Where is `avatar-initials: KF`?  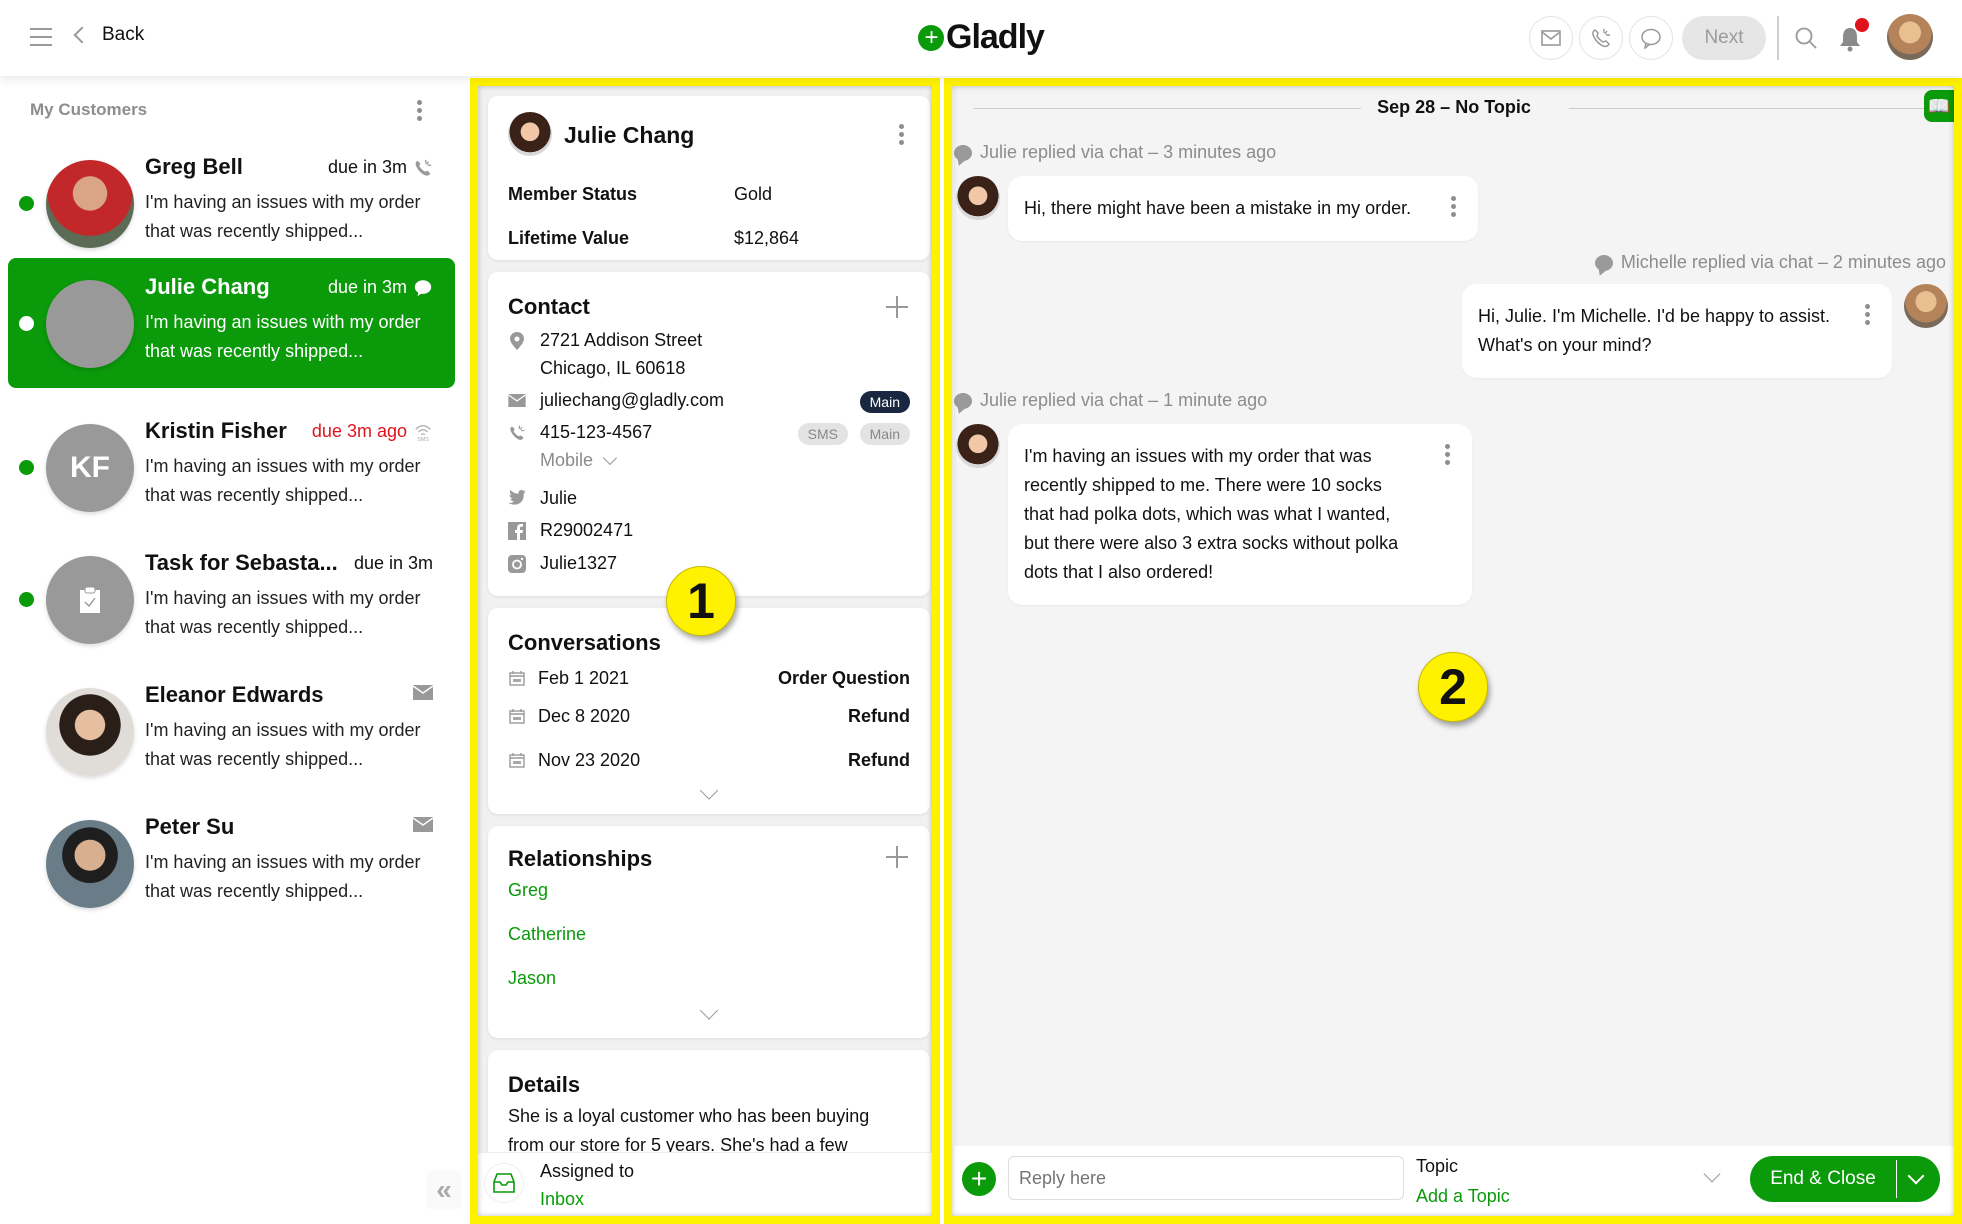
avatar-initials: KF is located at coordinates (90, 468).